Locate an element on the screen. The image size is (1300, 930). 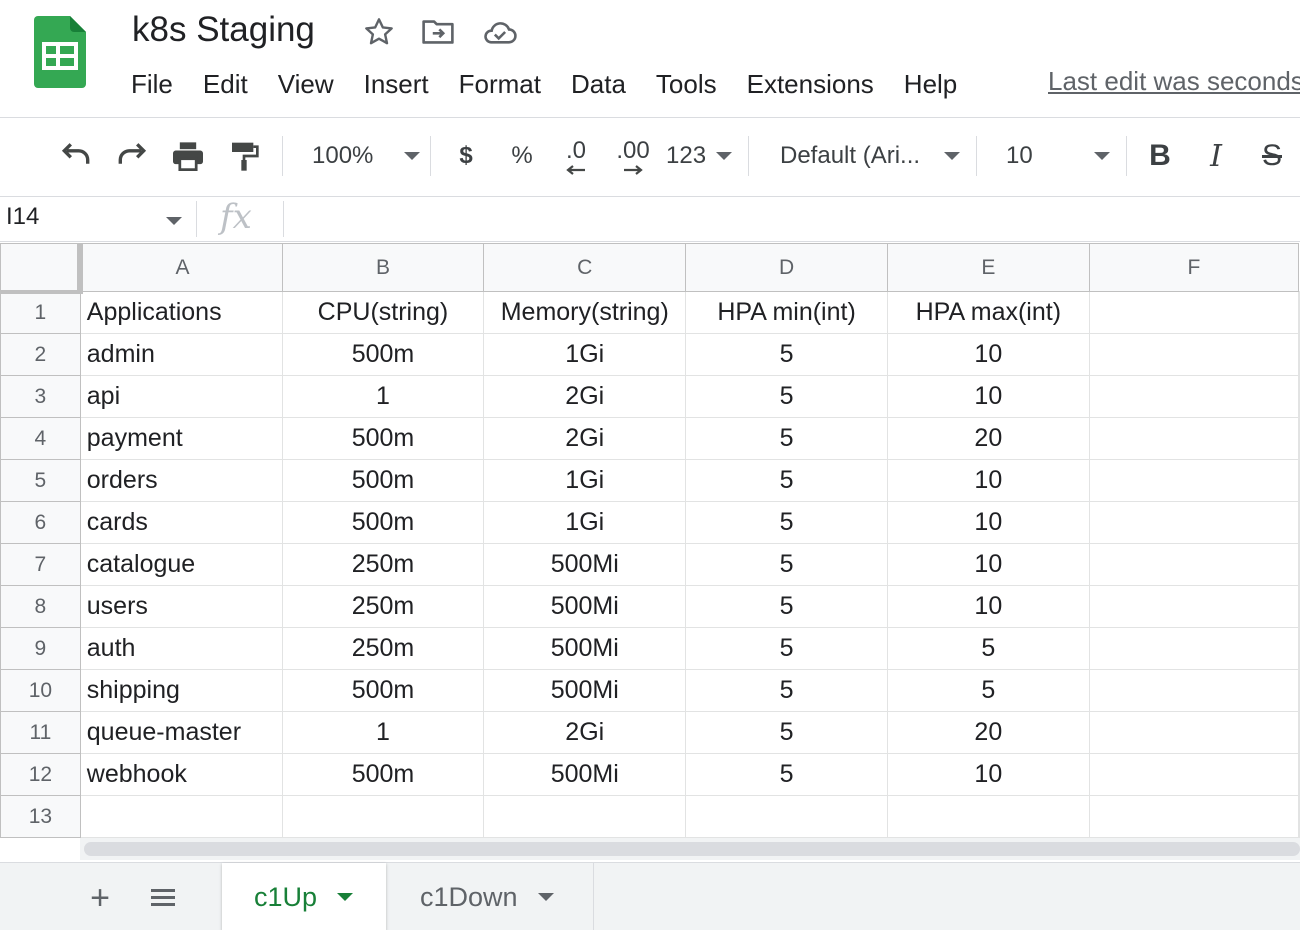
cell-d2: 5 is located at coordinates (786, 354).